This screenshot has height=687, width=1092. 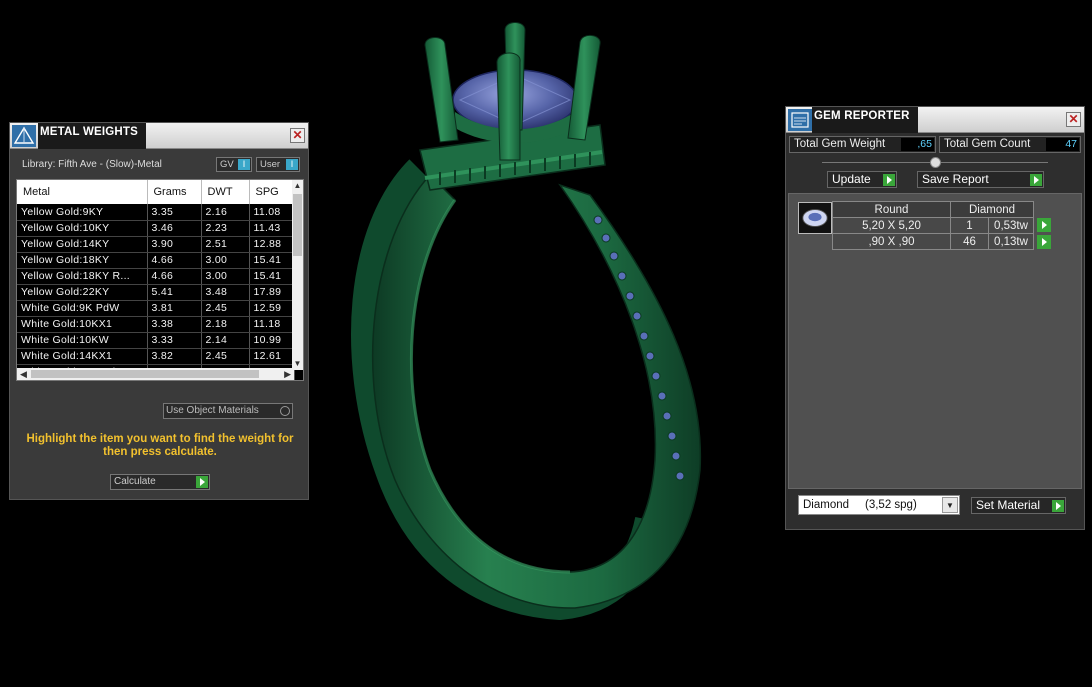 What do you see at coordinates (860, 505) in the screenshot?
I see `material-selected-value: Diamond (3,52 spg)` at bounding box center [860, 505].